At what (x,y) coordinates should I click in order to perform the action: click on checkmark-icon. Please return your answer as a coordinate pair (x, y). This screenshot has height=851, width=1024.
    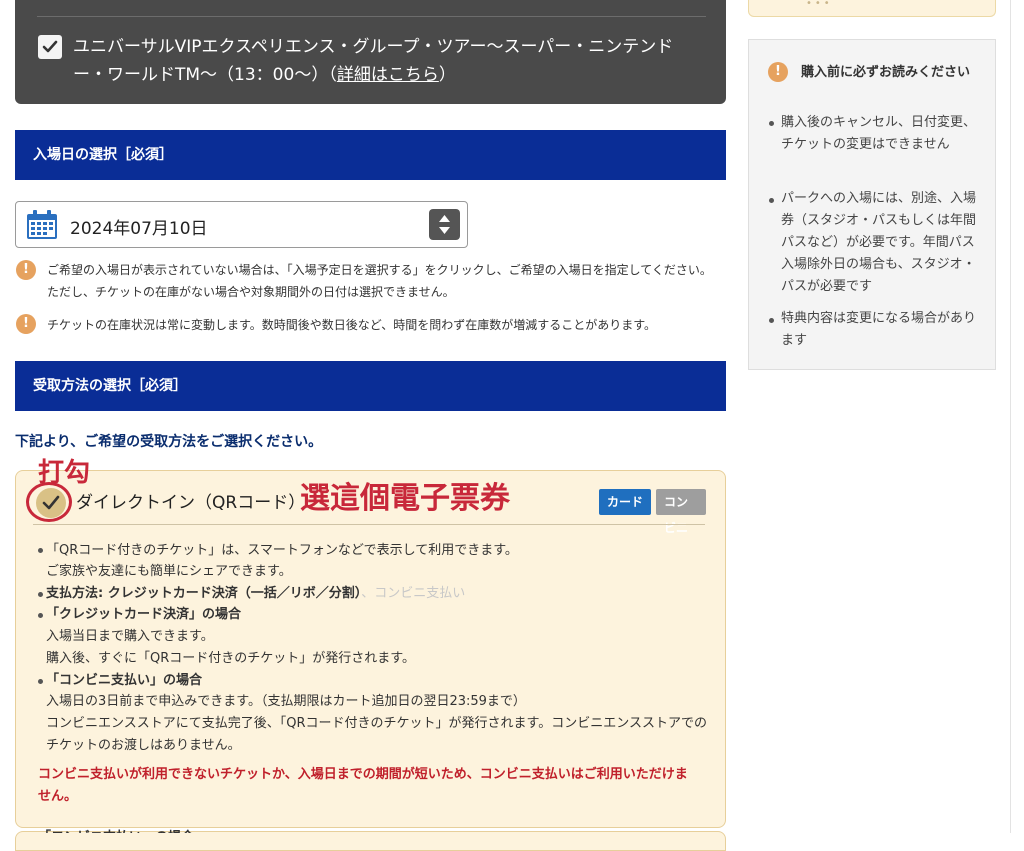
    Looking at the image, I should click on (50, 46).